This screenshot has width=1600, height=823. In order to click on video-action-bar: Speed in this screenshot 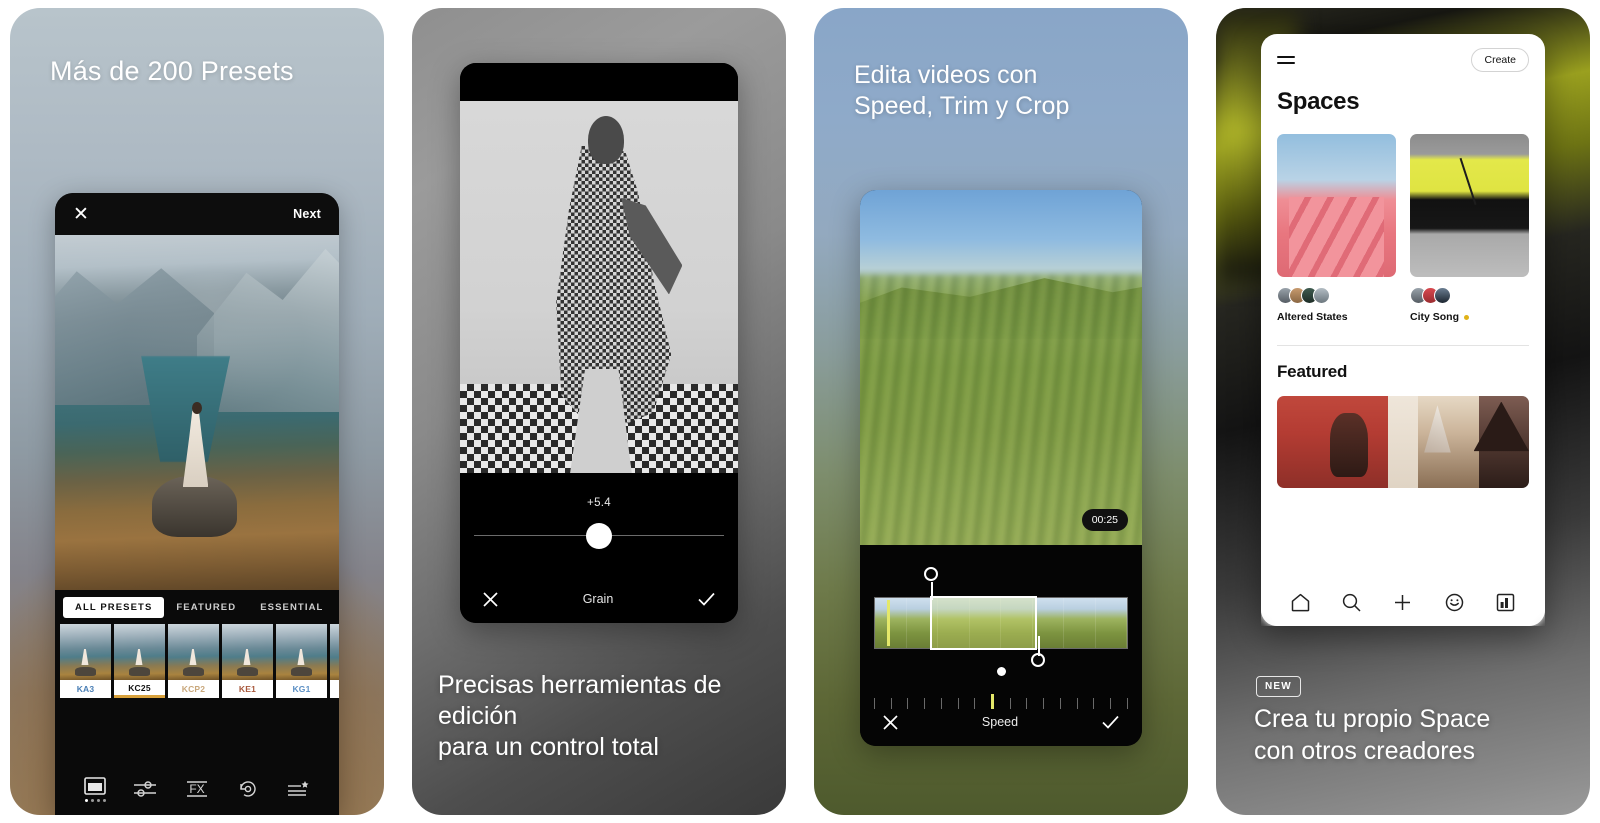, I will do `click(1001, 722)`.